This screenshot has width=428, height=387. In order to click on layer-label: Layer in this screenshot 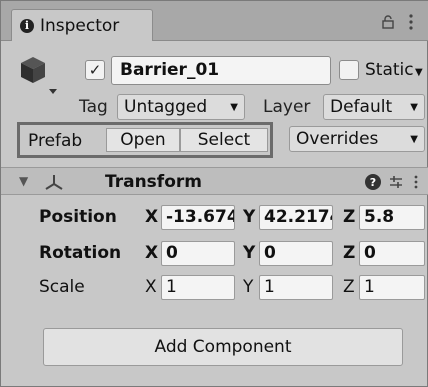, I will do `click(287, 107)`.